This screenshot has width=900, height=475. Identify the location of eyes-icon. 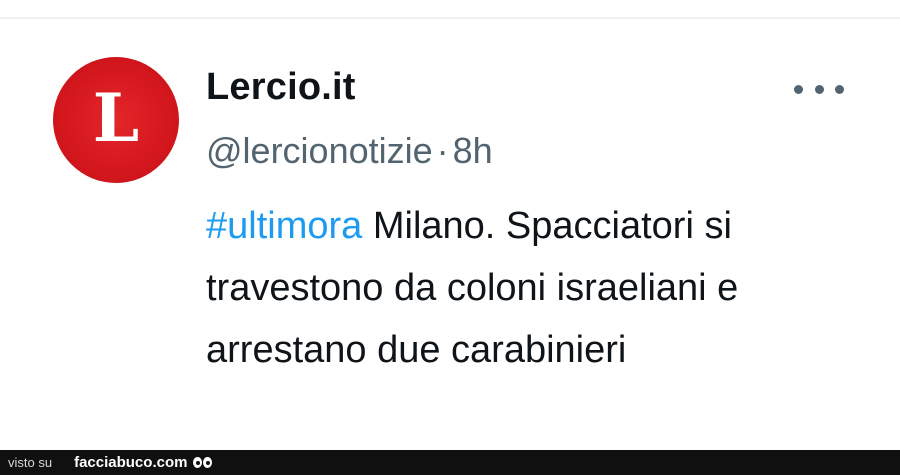
(203, 462).